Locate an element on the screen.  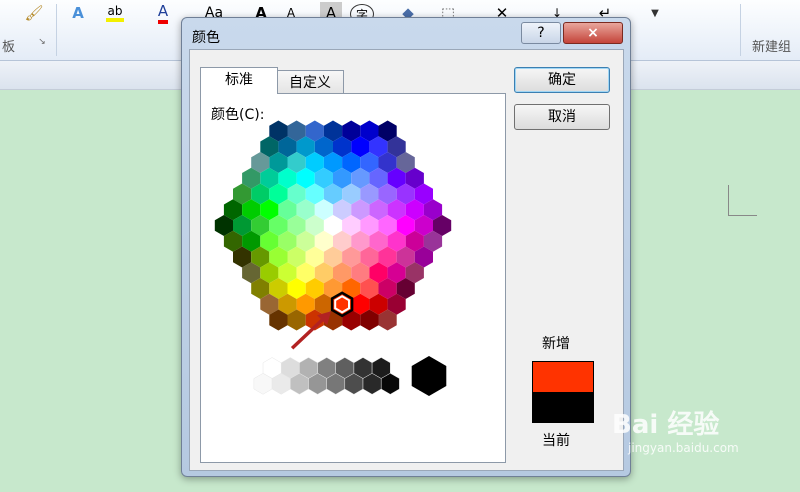
help-button: ? is located at coordinates (541, 33).